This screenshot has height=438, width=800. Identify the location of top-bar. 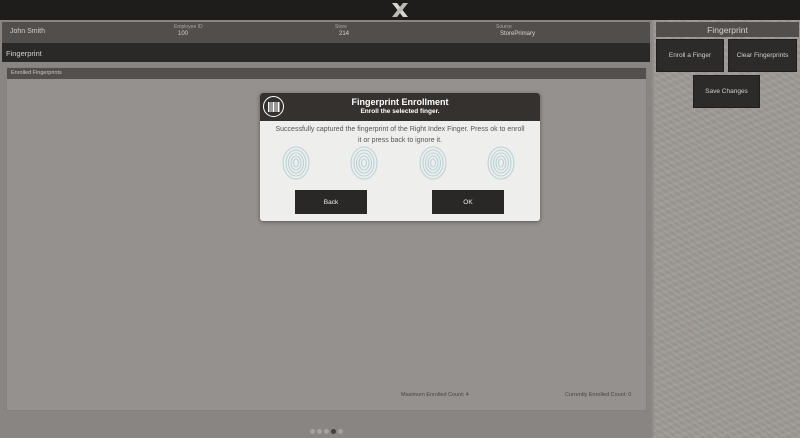
(400, 10).